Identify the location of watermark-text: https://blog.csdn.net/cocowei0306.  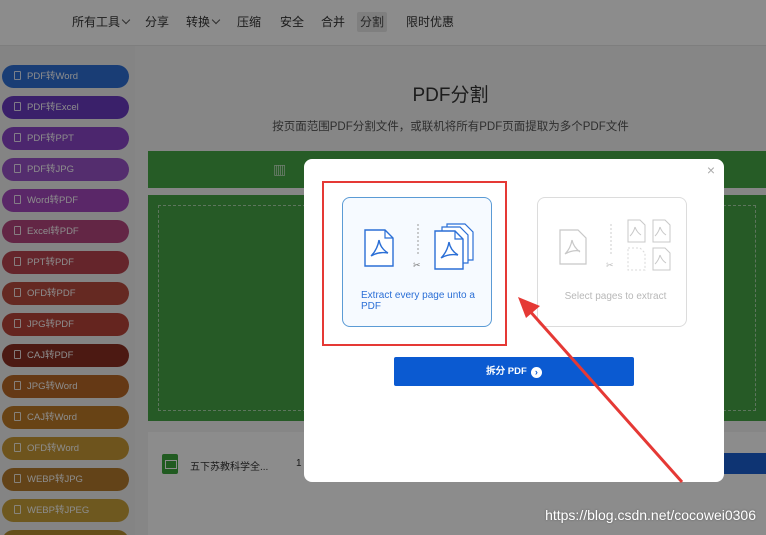
(650, 515).